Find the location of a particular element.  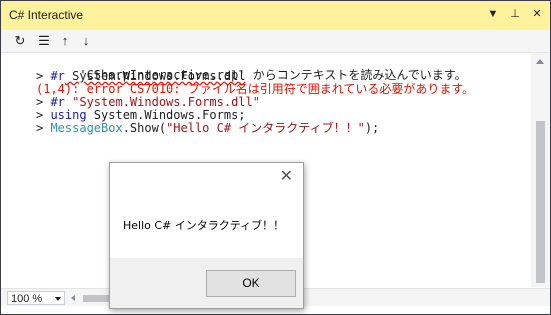

title-bar: C# Interactive ▼ ⊥ ✕ is located at coordinates (275, 15).